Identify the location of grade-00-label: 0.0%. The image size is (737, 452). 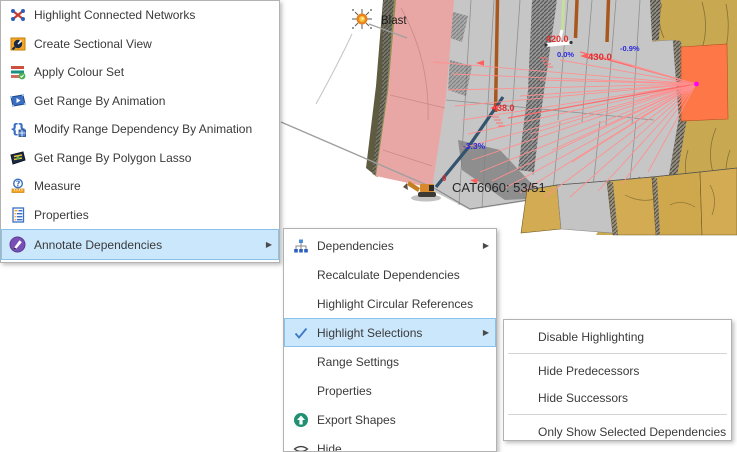
(565, 54).